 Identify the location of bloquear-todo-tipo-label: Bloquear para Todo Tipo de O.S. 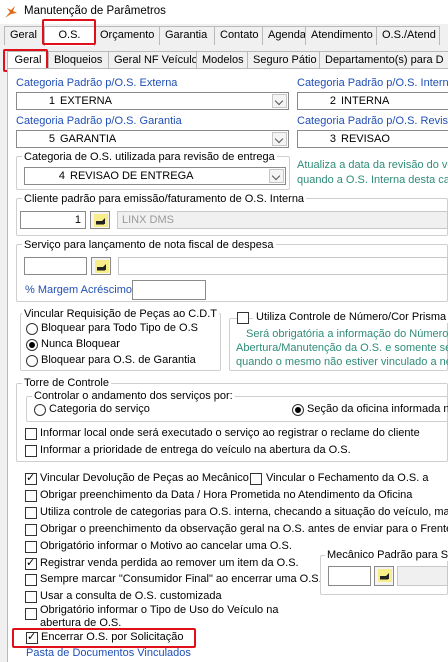
(119, 328).